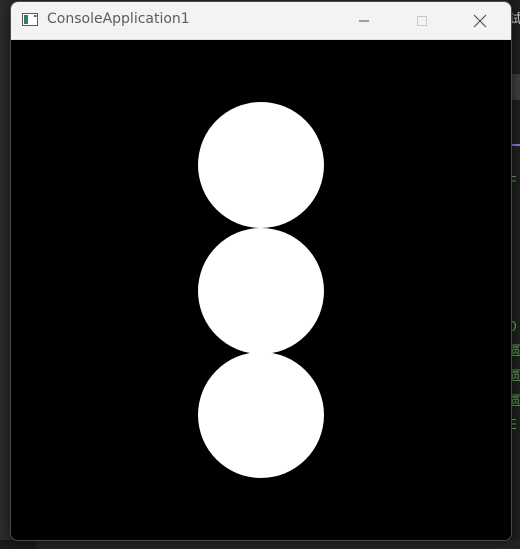 Image resolution: width=520 pixels, height=549 pixels. Describe the element at coordinates (261, 21) in the screenshot. I see `title-bar: ConsoleApplication1` at that location.